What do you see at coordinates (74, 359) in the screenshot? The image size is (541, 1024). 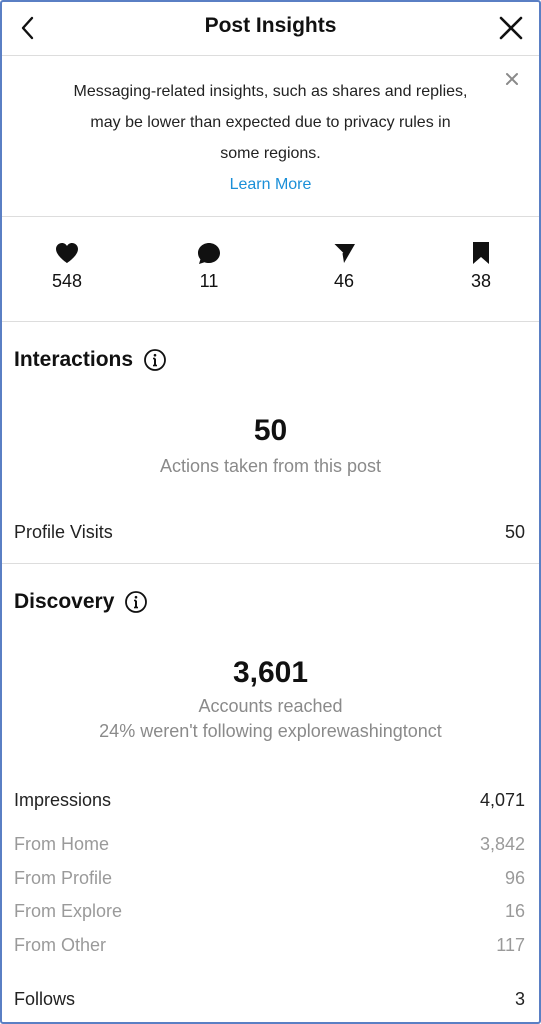 I see `section-title: Interactions` at bounding box center [74, 359].